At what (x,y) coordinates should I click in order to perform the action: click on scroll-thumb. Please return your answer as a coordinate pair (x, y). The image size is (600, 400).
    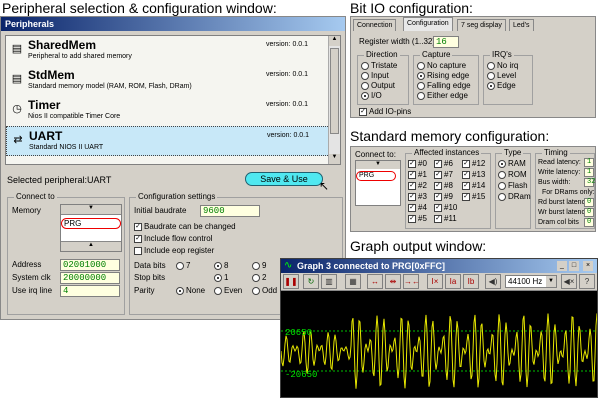
    Looking at the image, I should click on (334, 91).